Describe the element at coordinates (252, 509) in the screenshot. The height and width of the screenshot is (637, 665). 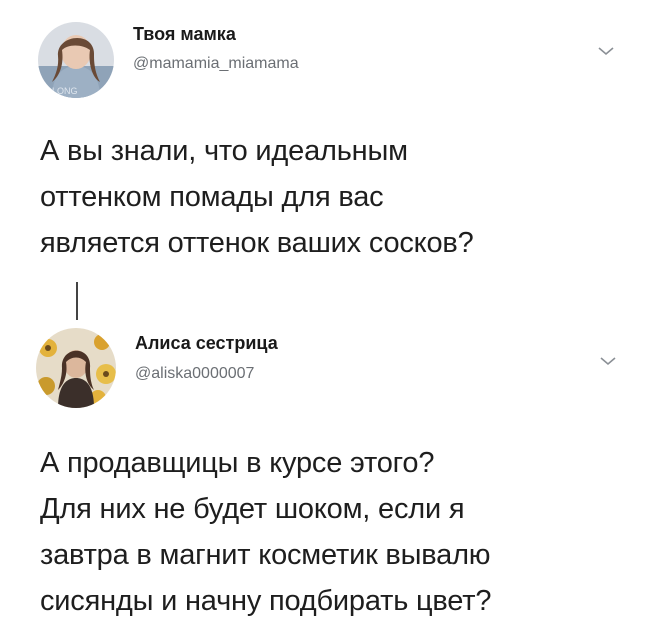
I see `tweet-text-line: Для них не будет шоком, если я` at that location.